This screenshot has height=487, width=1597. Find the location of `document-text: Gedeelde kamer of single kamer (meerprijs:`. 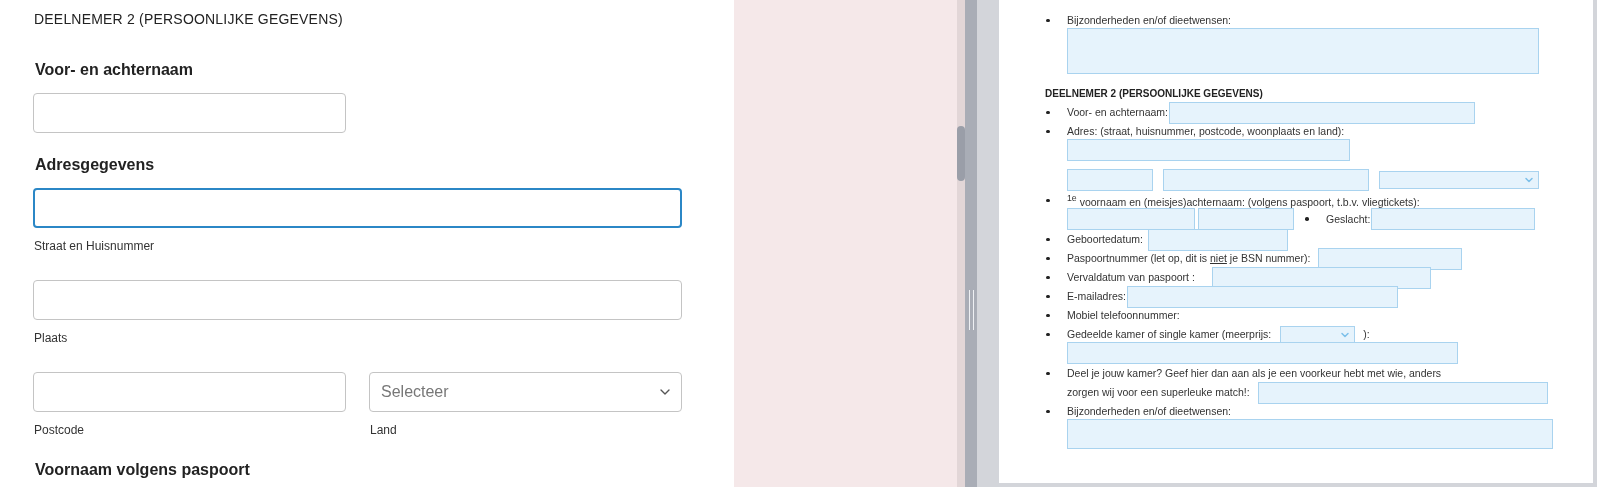

document-text: Gedeelde kamer of single kamer (meerprijs: is located at coordinates (1169, 334).